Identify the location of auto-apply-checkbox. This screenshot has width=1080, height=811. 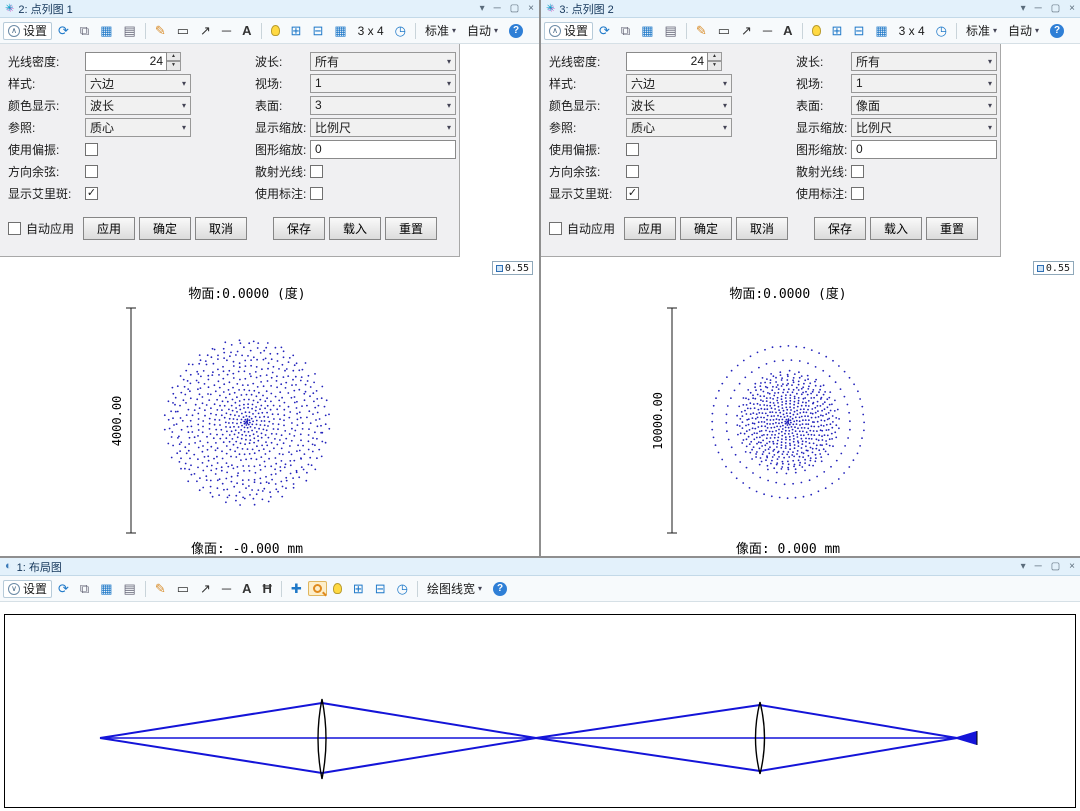
(555, 228).